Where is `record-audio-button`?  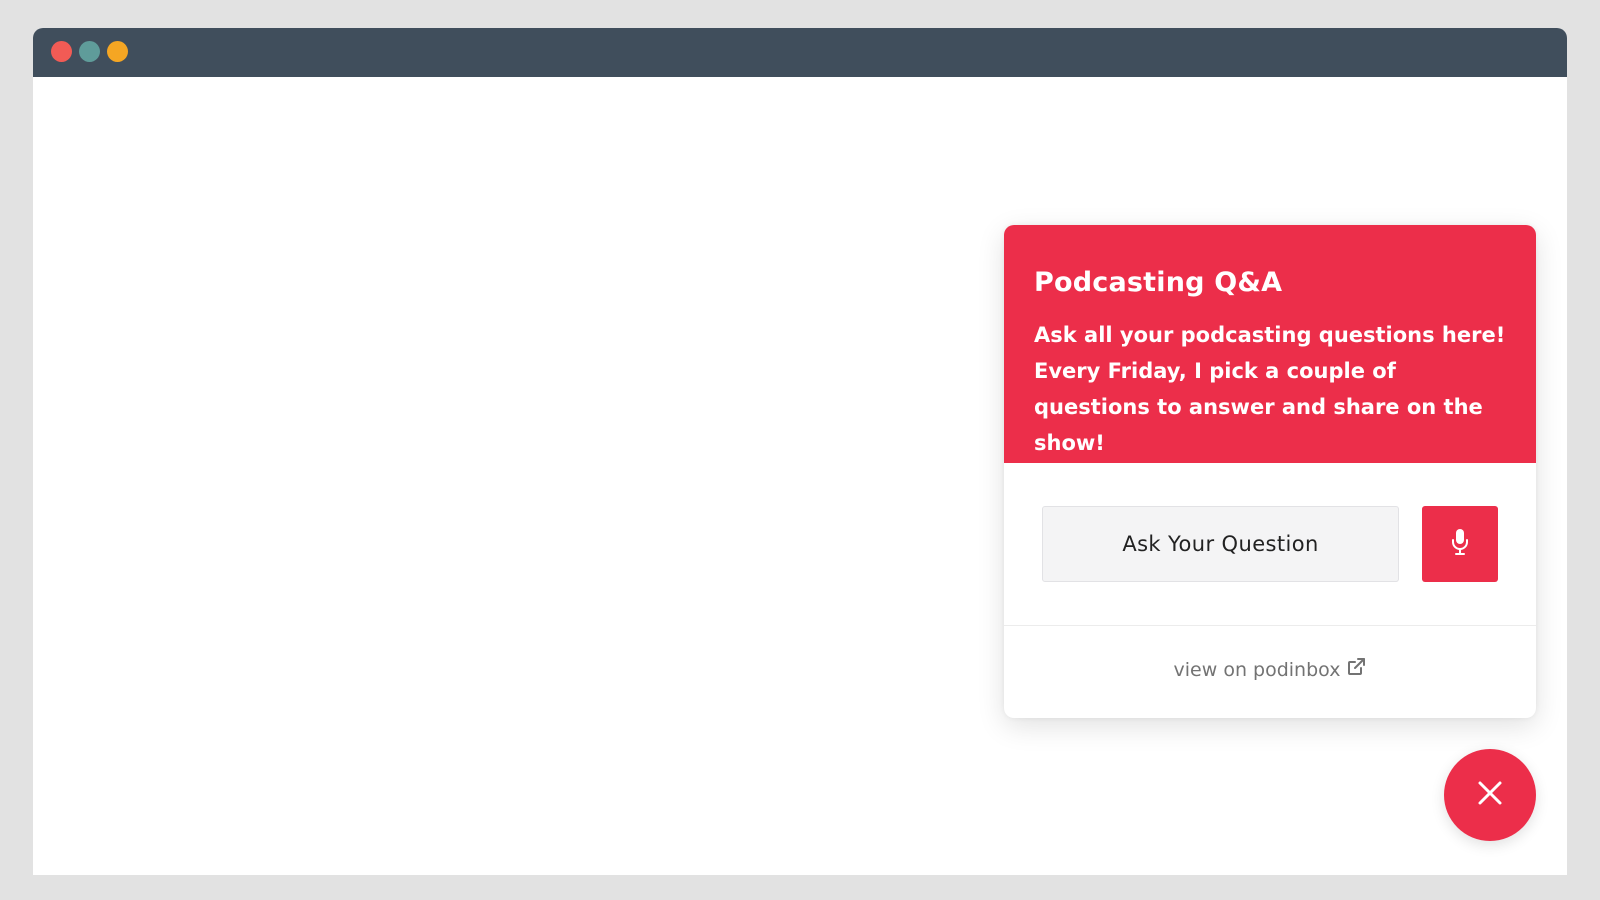
record-audio-button is located at coordinates (1460, 544).